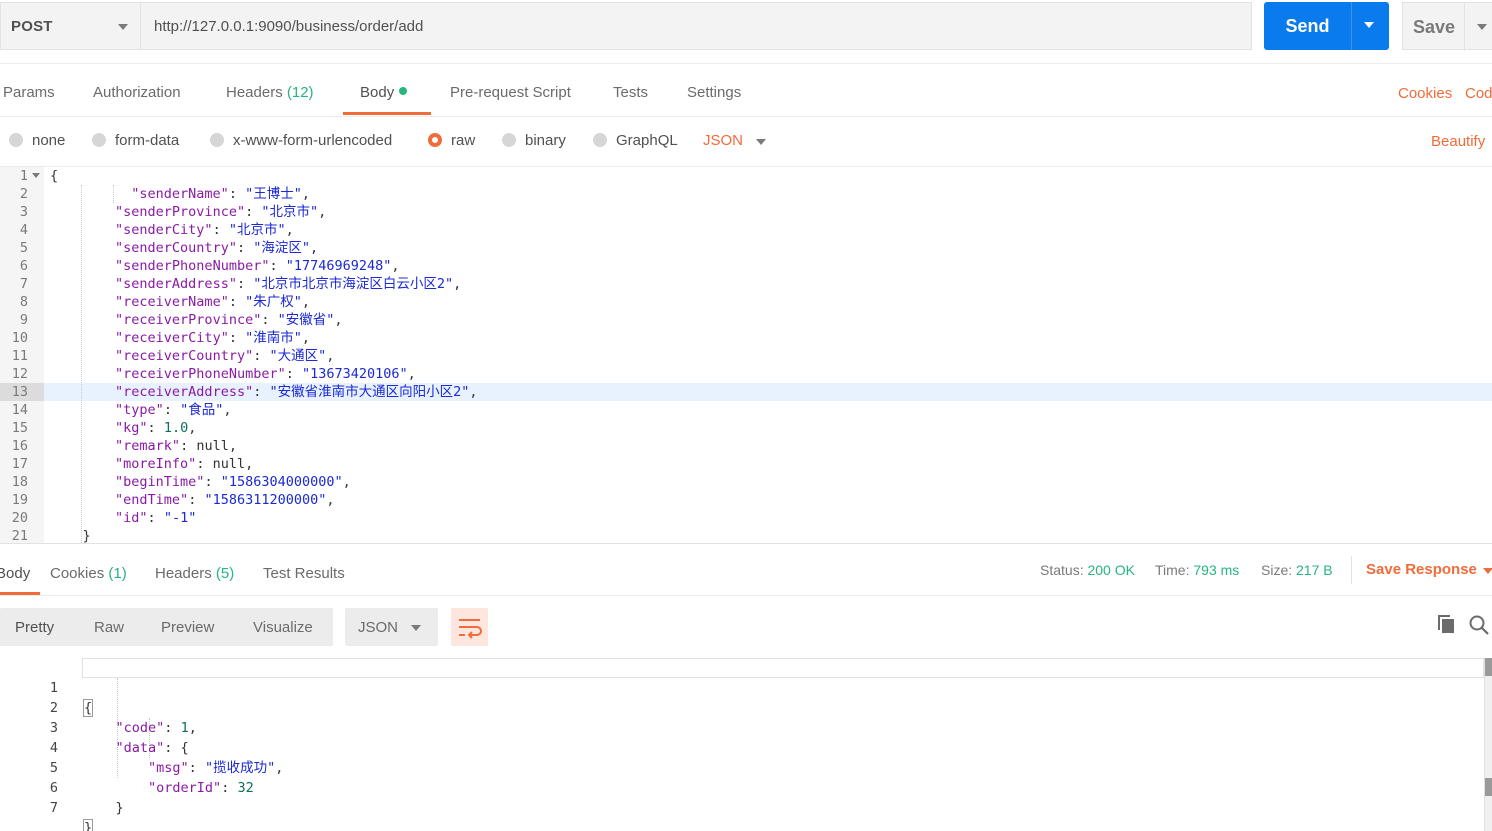 The image size is (1492, 831). I want to click on tab-body: Body, so click(384, 92).